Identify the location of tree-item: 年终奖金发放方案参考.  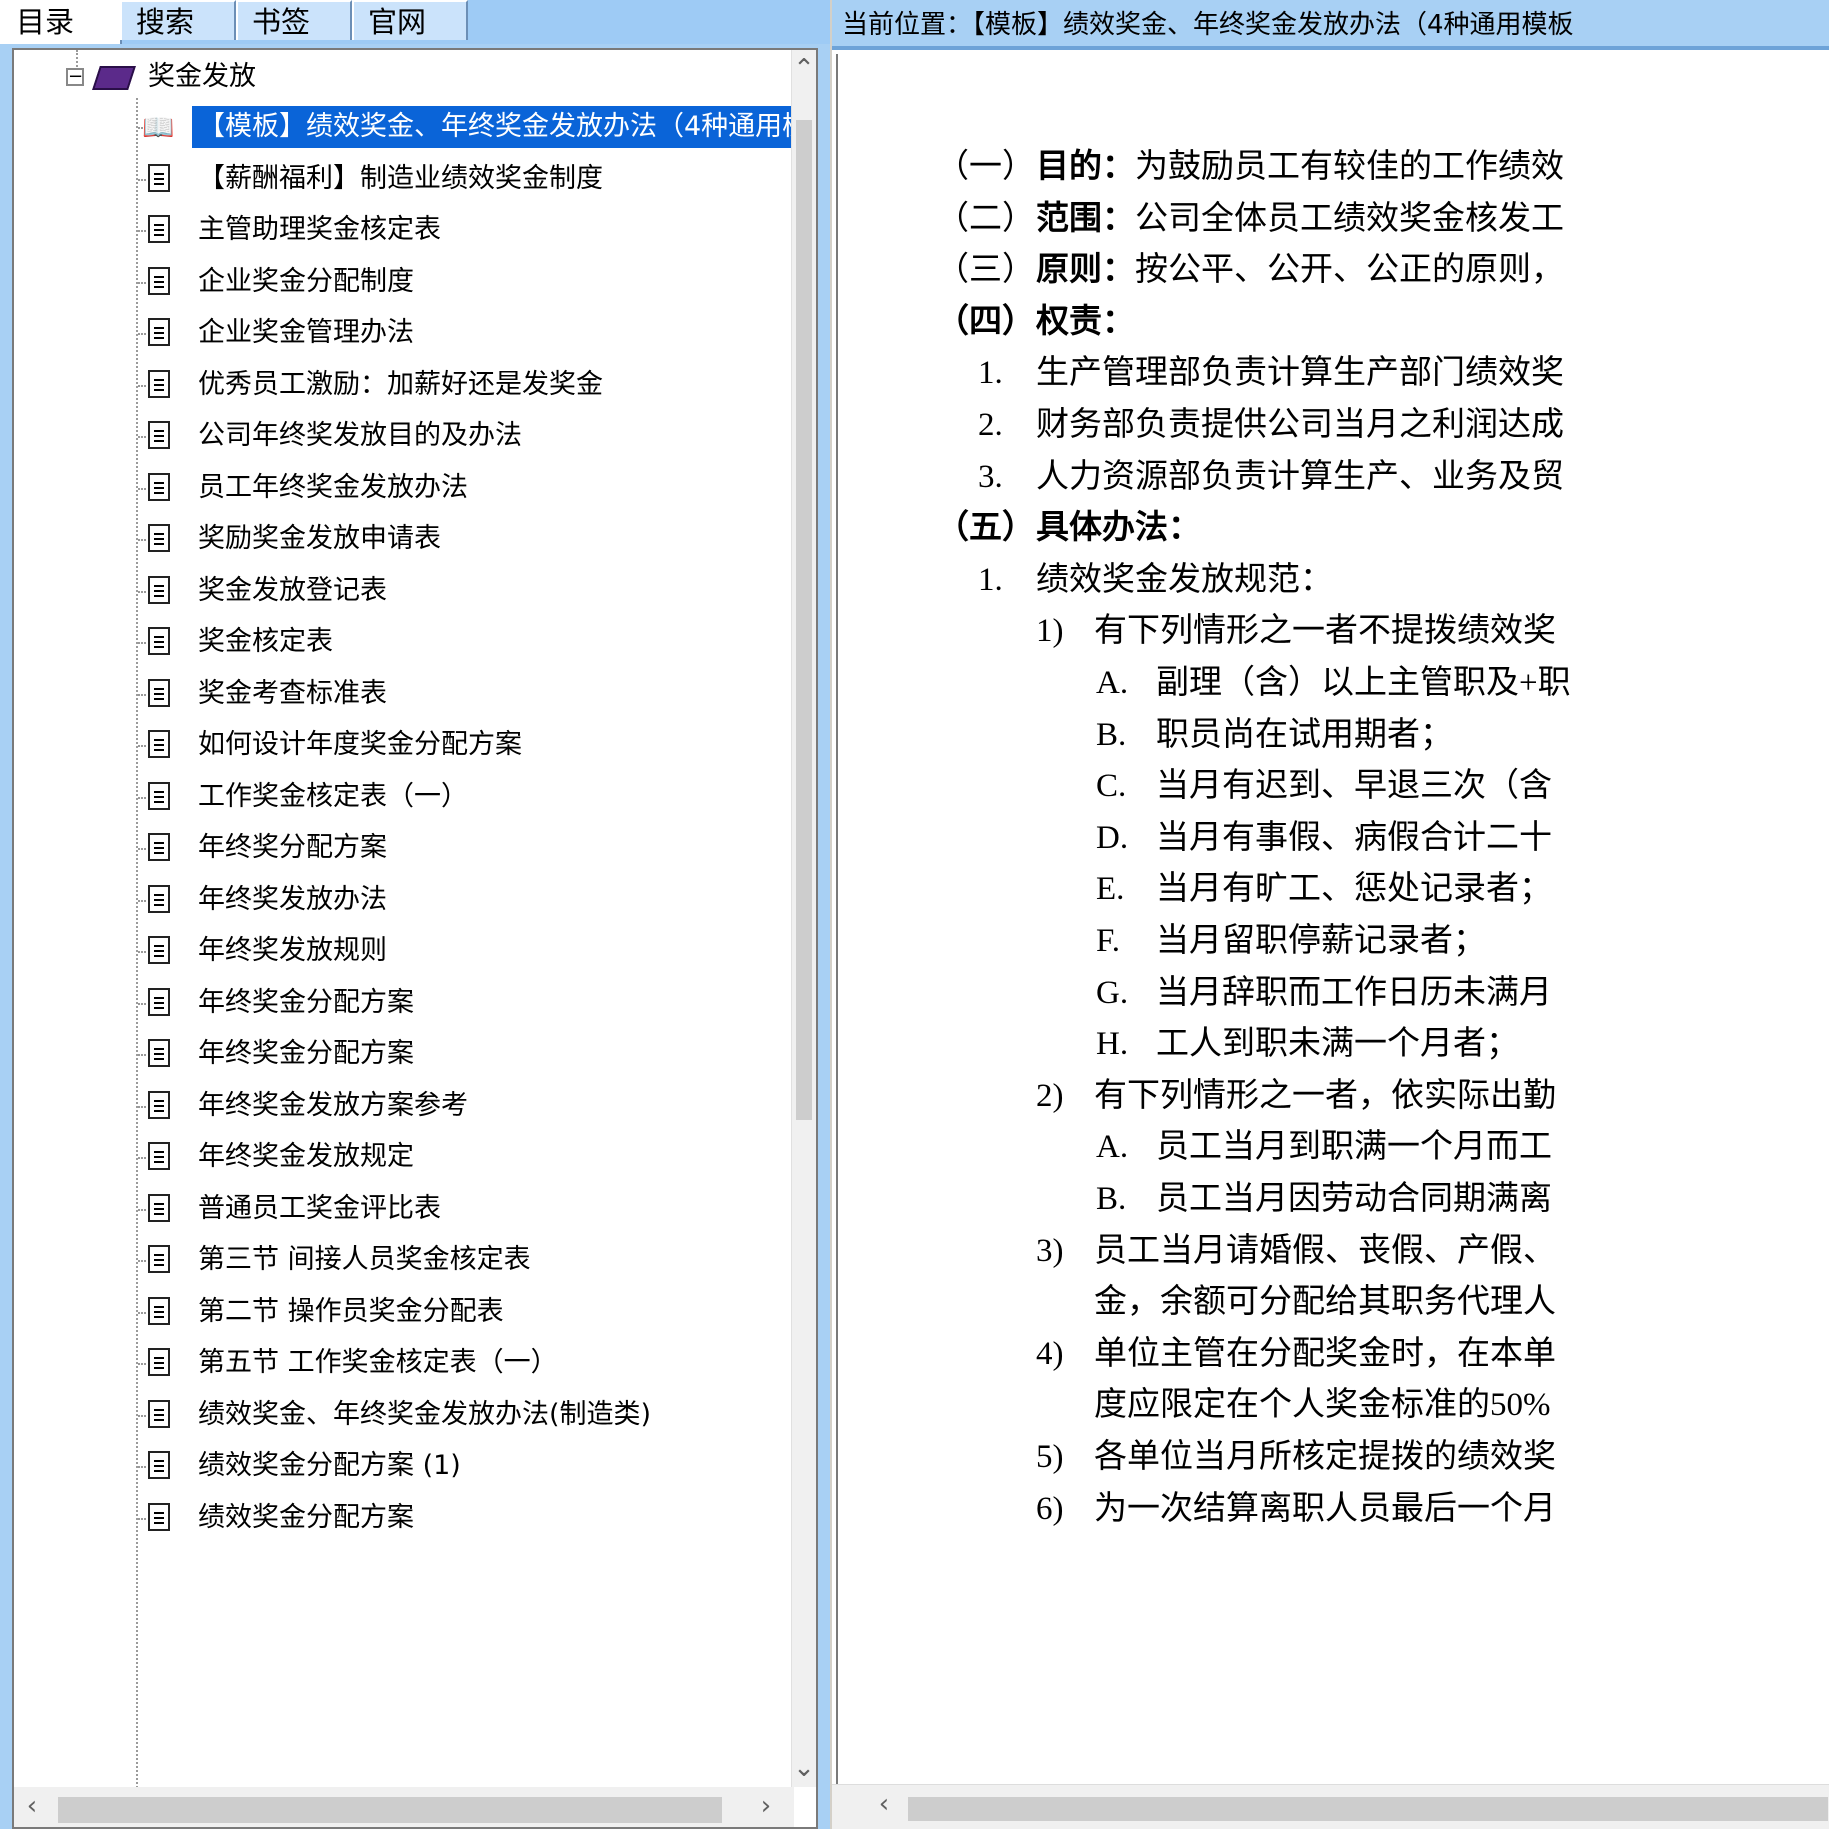
(471, 1106).